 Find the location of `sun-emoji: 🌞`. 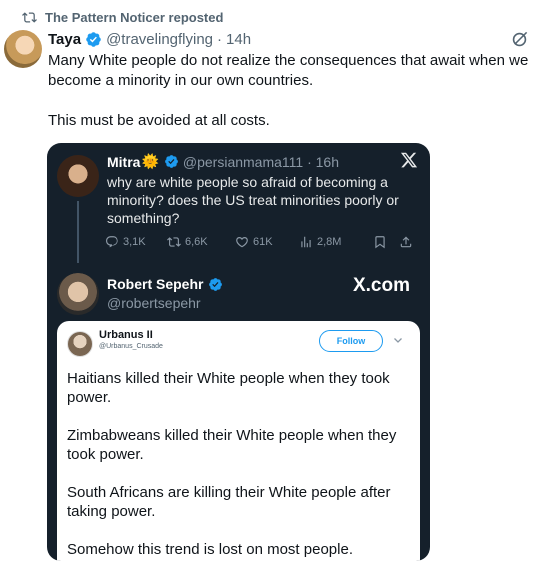

sun-emoji: 🌞 is located at coordinates (150, 161).